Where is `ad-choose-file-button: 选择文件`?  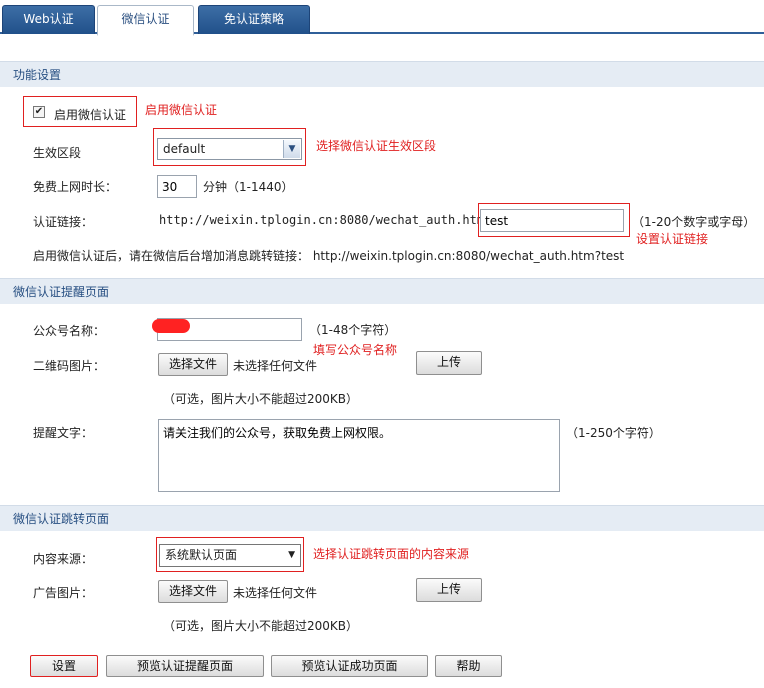
ad-choose-file-button: 选择文件 is located at coordinates (193, 591).